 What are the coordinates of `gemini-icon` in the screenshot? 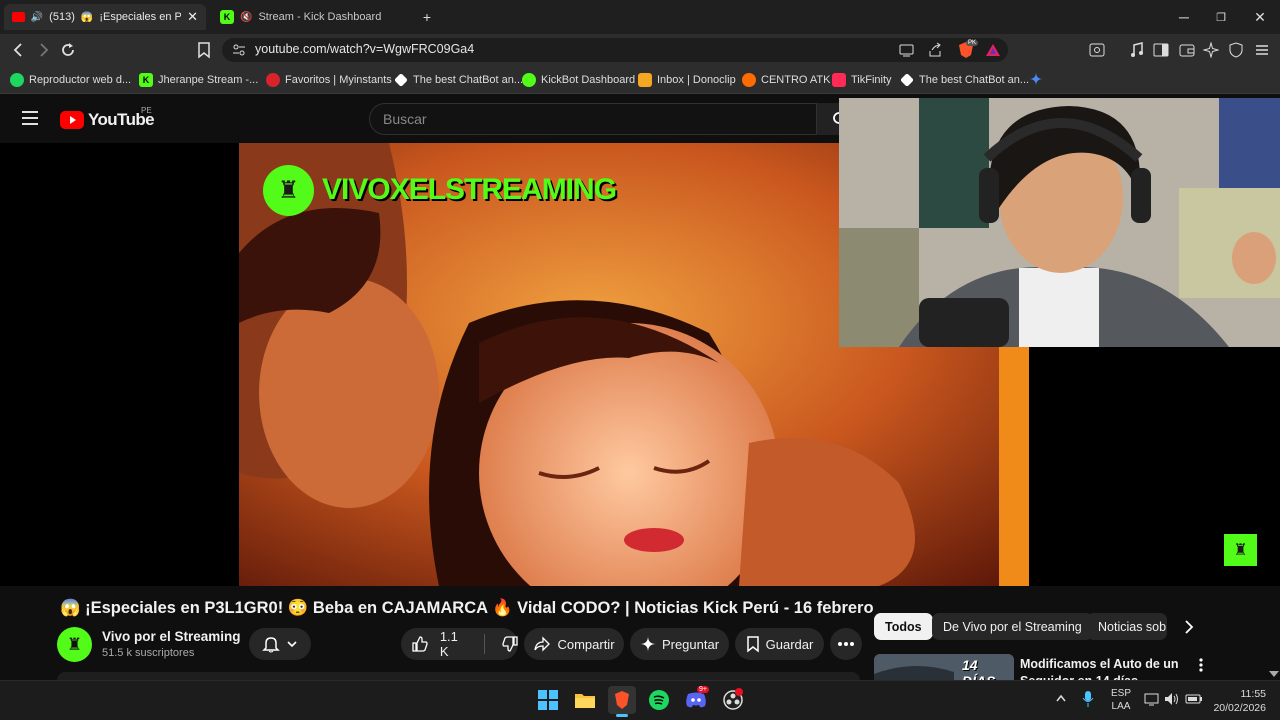 It's located at (1036, 79).